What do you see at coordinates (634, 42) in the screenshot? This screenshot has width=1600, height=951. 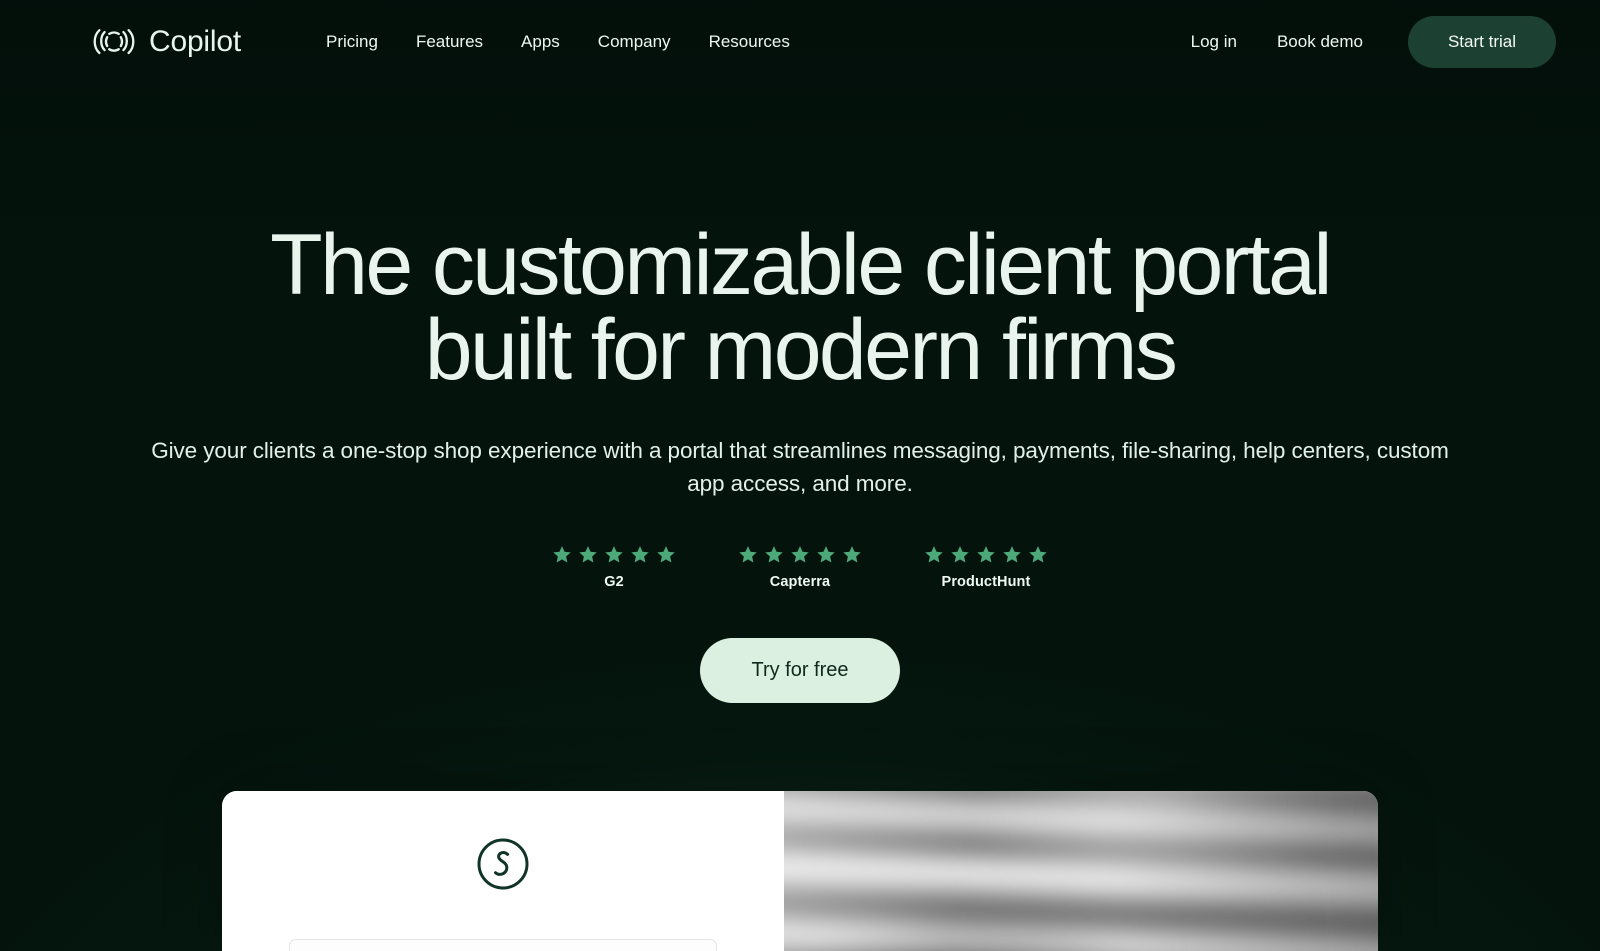 I see `nav-item-company: Company` at bounding box center [634, 42].